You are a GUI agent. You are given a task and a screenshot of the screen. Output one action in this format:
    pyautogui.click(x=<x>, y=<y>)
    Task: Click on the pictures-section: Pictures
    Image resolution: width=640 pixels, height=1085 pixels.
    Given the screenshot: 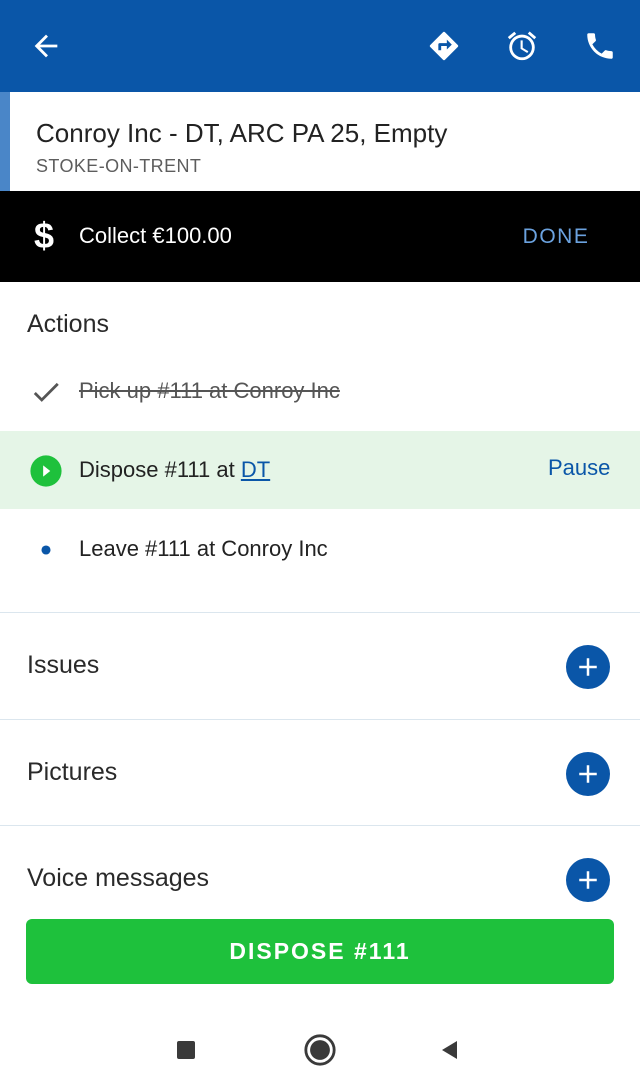 What is the action you would take?
    pyautogui.click(x=320, y=772)
    